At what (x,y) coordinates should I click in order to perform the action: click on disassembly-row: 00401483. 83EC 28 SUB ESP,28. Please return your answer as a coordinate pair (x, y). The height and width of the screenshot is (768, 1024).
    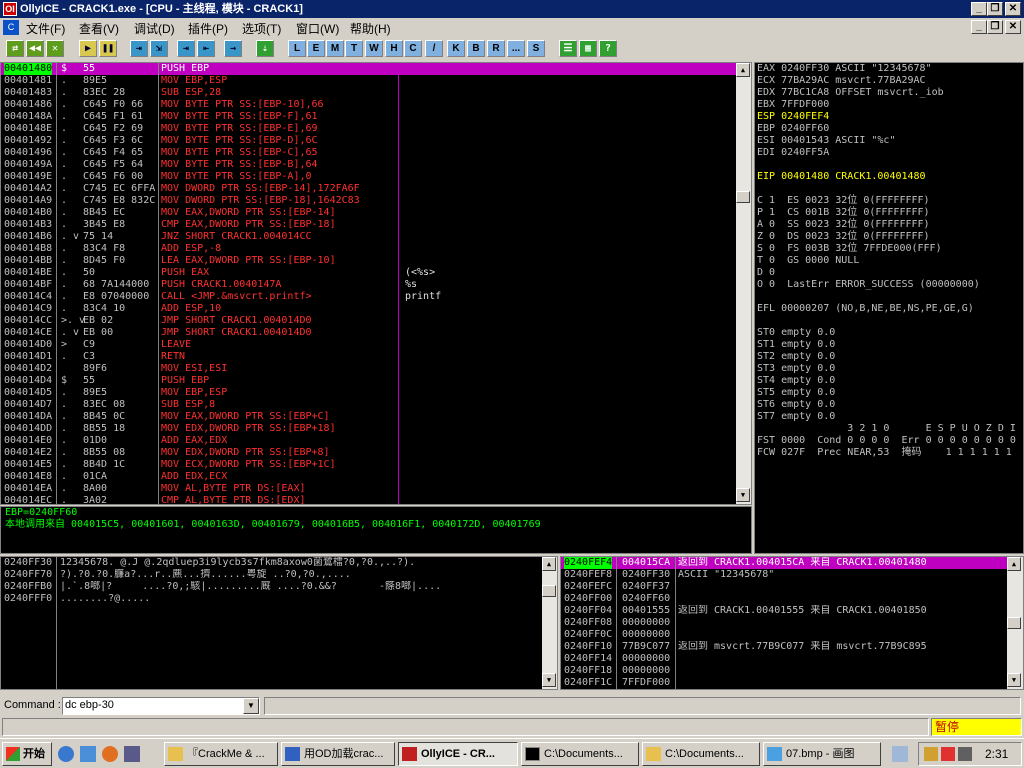
    Looking at the image, I should click on (368, 93).